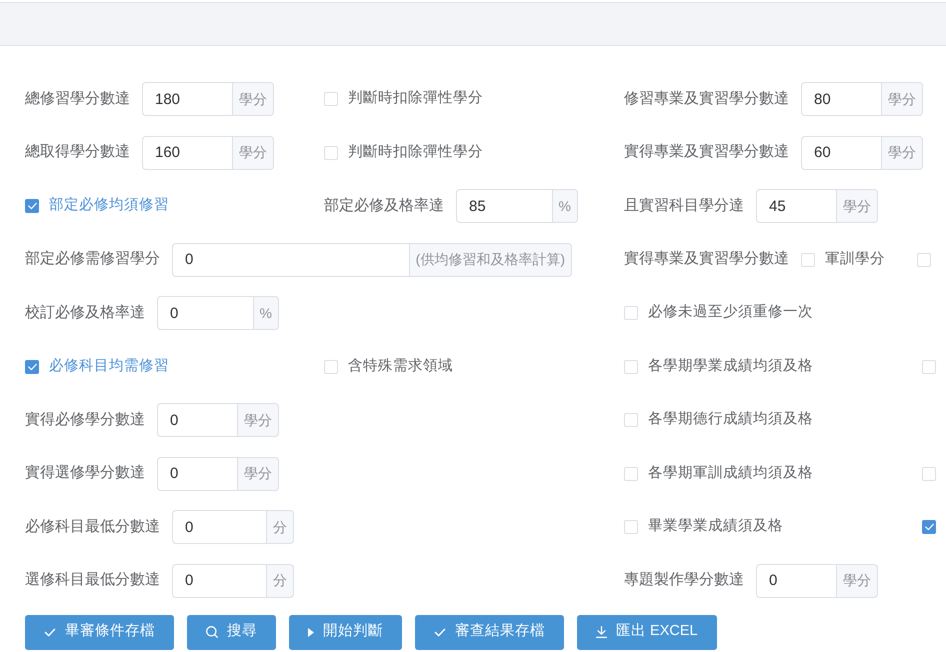 The image size is (946, 652). Describe the element at coordinates (855, 259) in the screenshot. I see `checkbox-label: 軍訓學分` at that location.